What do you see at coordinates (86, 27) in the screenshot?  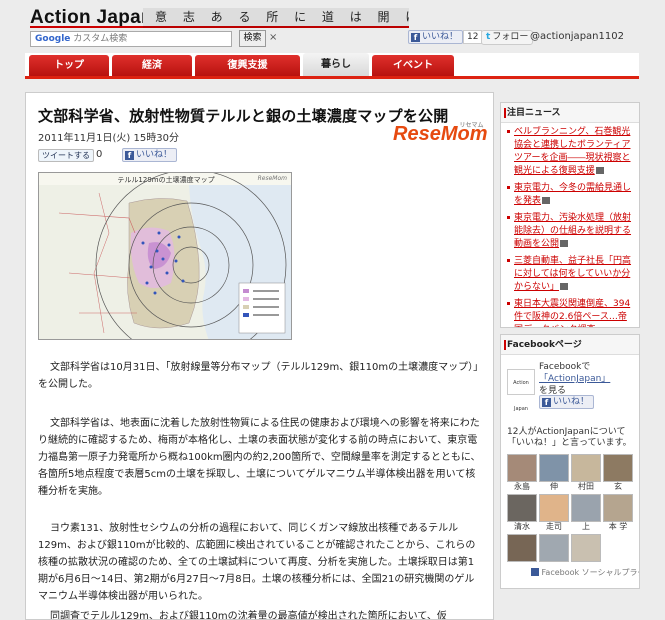 I see `header-divider` at bounding box center [86, 27].